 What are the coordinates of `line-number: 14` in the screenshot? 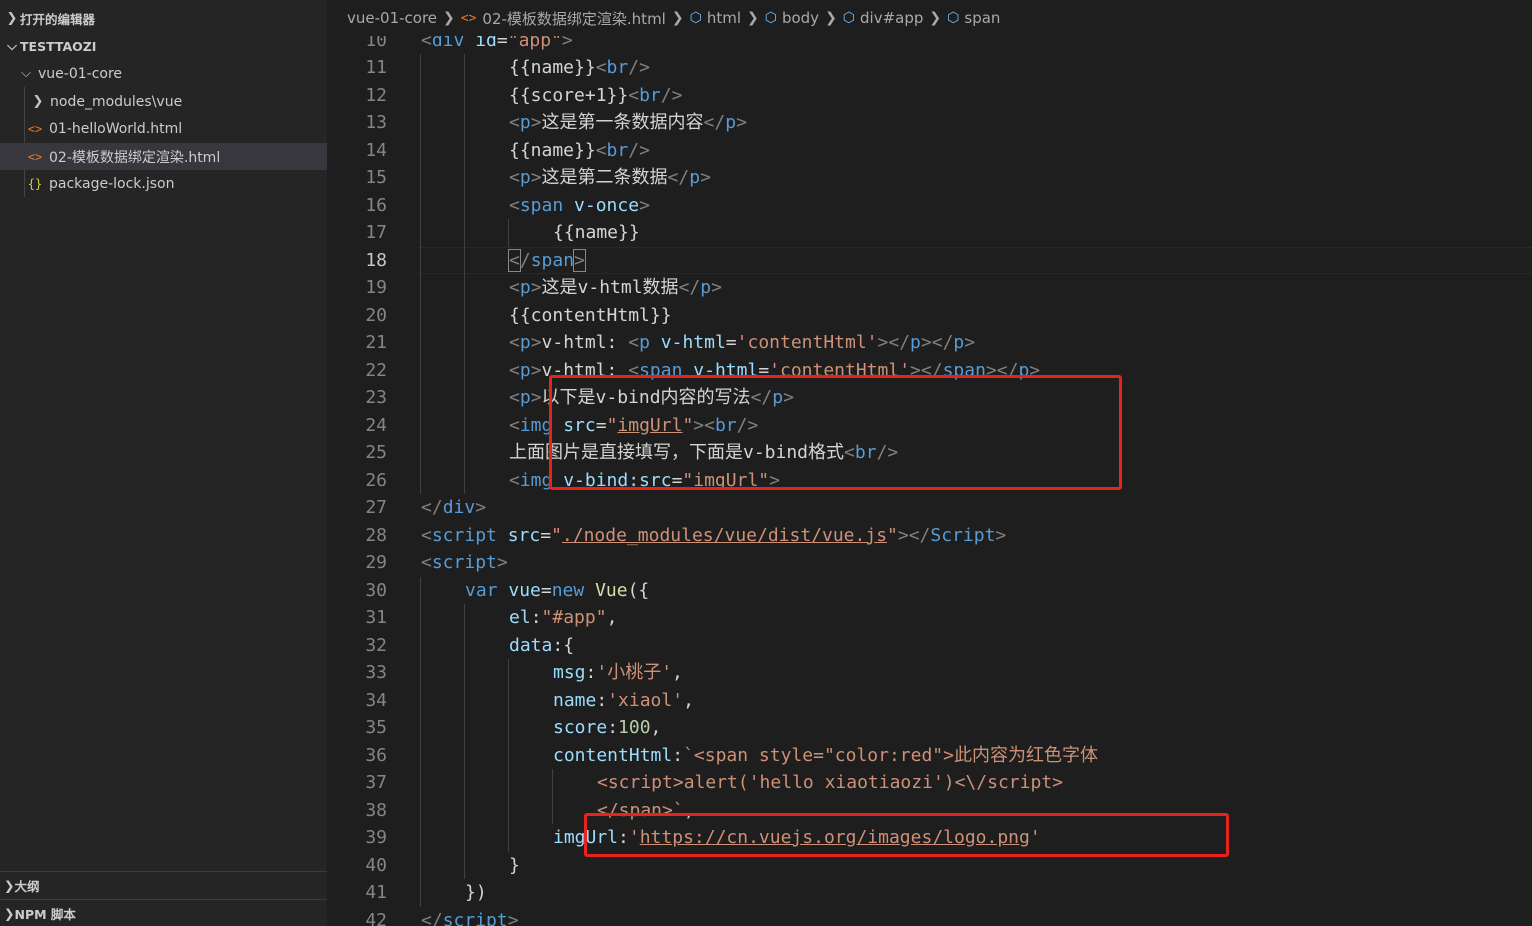 It's located at (376, 150).